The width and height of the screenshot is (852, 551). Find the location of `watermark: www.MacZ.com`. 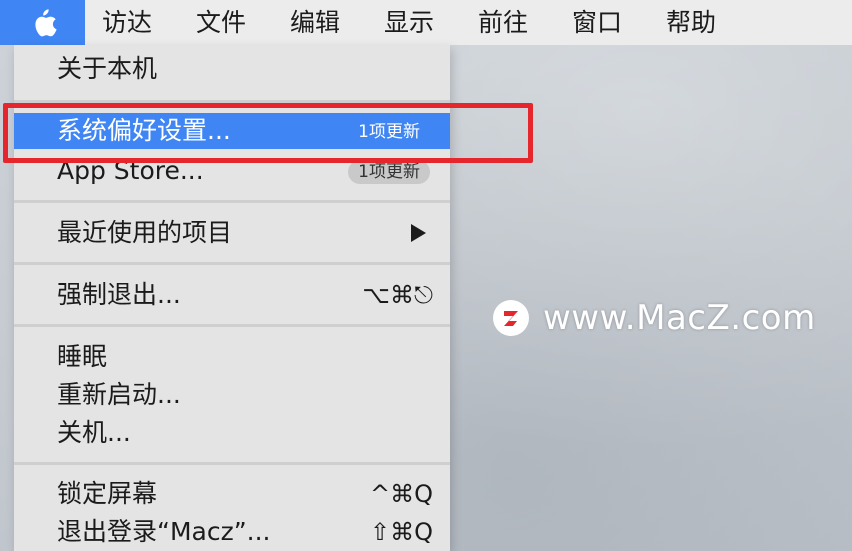

watermark: www.MacZ.com is located at coordinates (654, 318).